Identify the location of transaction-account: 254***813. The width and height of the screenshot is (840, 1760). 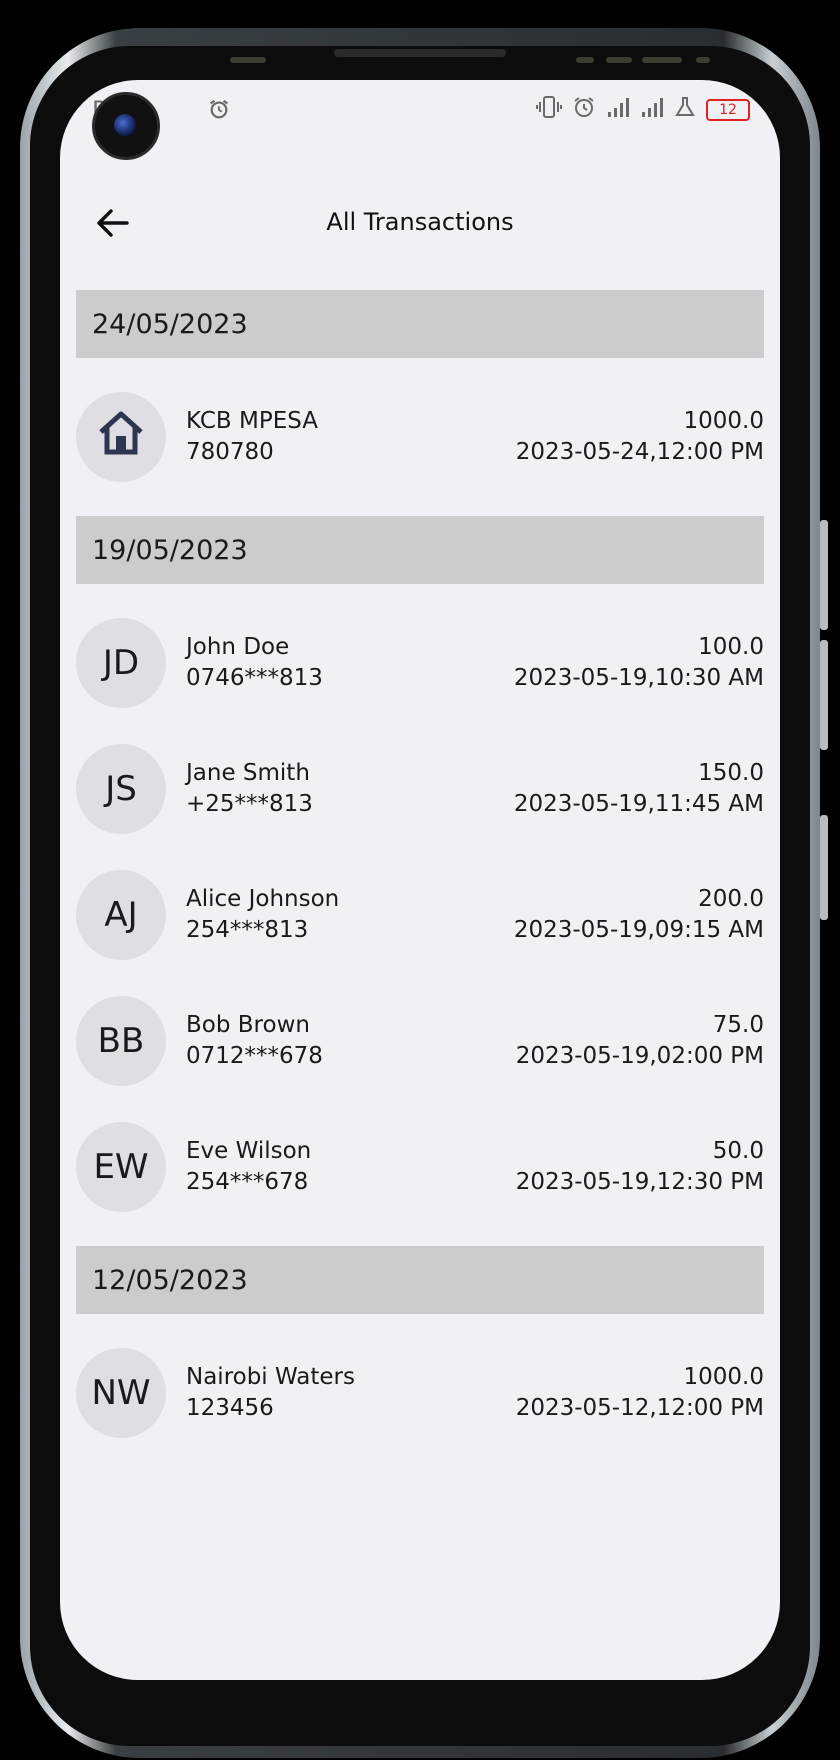
(247, 930).